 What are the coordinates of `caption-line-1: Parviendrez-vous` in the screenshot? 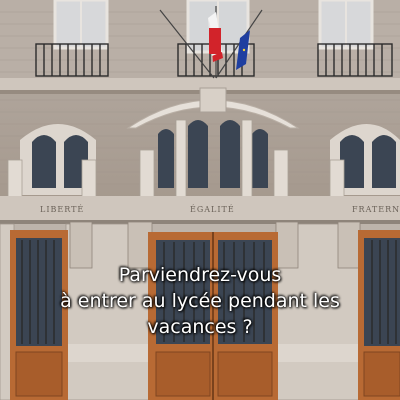 It's located at (200, 275).